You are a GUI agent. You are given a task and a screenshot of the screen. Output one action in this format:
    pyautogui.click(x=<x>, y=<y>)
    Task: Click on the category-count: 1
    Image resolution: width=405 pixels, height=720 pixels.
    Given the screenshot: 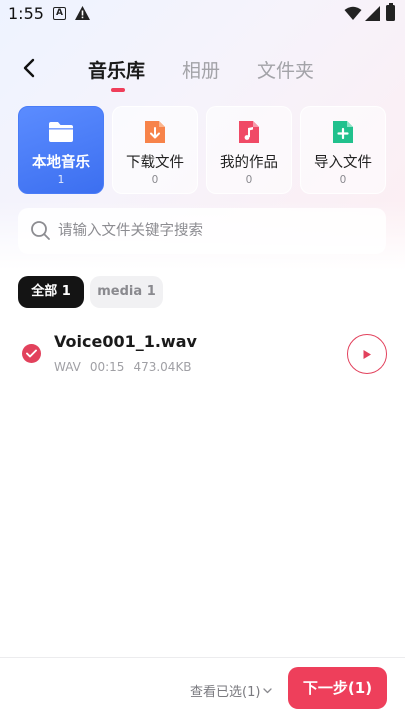 What is the action you would take?
    pyautogui.click(x=61, y=180)
    